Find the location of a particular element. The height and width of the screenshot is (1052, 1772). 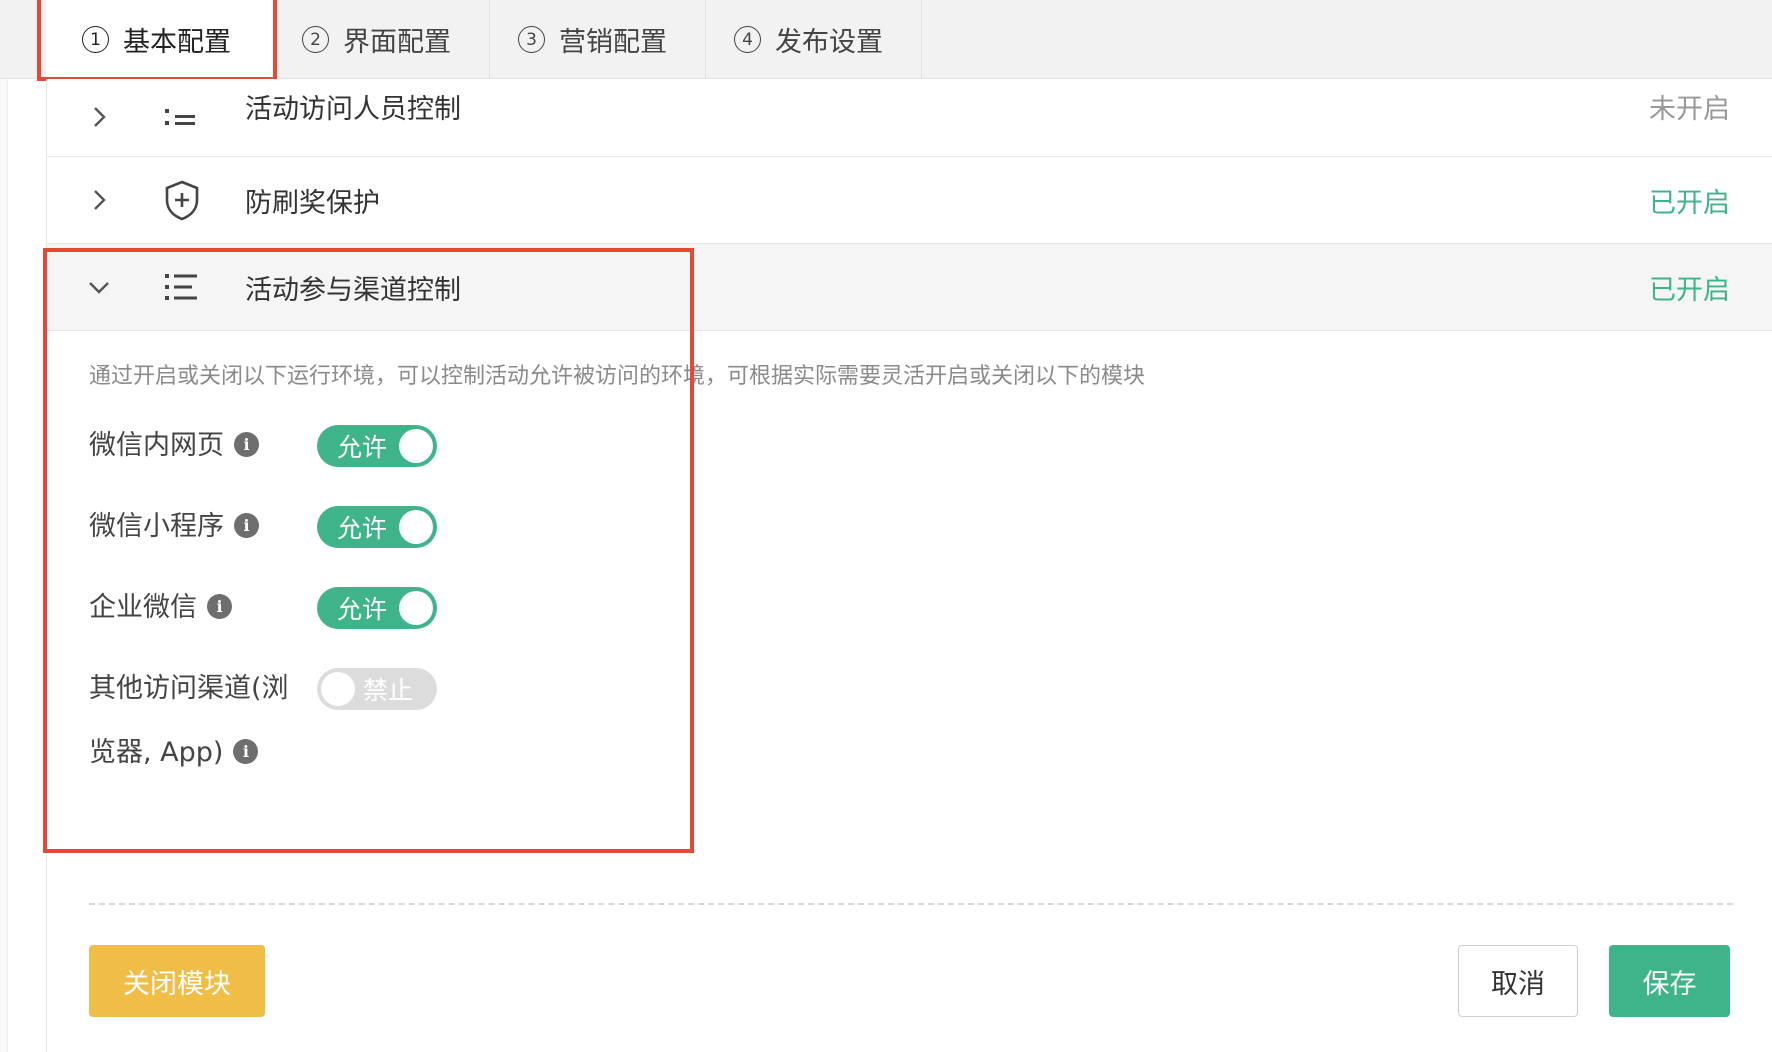

setting-label-wechat-web: 微信内网页 i is located at coordinates (174, 446).